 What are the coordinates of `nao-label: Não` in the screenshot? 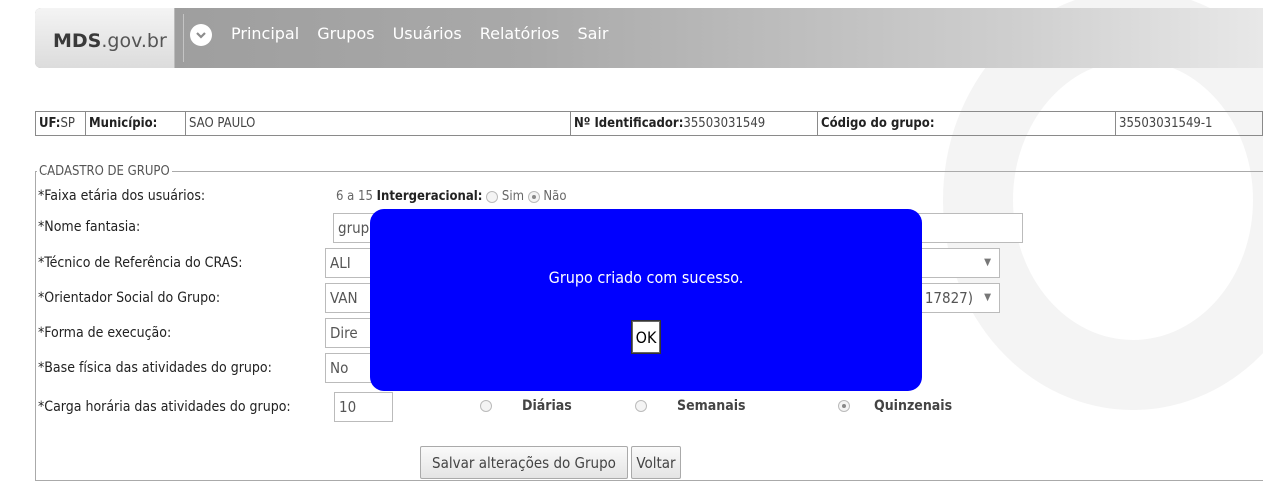 It's located at (555, 196).